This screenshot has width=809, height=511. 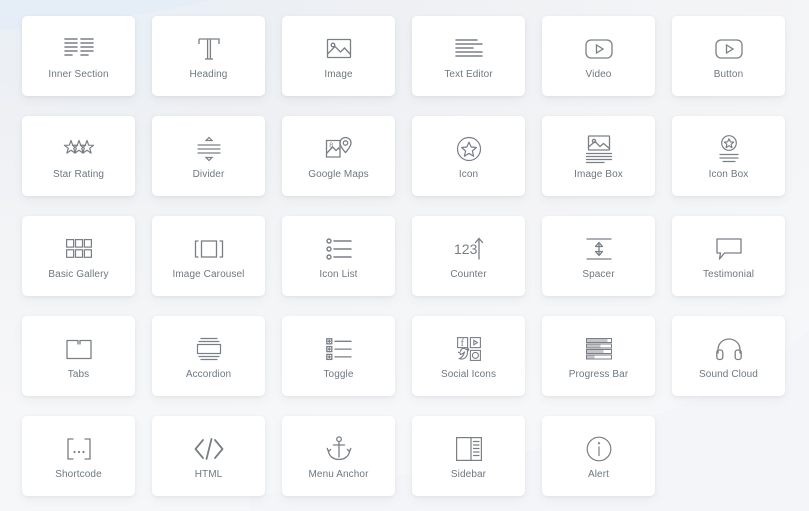 I want to click on widget-card-icon-box: Icon Box, so click(x=728, y=156).